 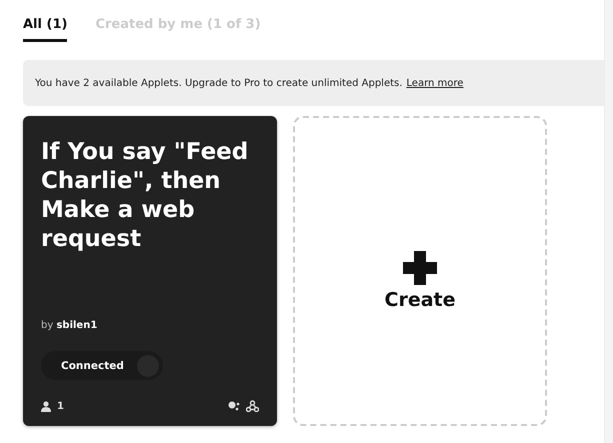 What do you see at coordinates (46, 406) in the screenshot?
I see `person-icon` at bounding box center [46, 406].